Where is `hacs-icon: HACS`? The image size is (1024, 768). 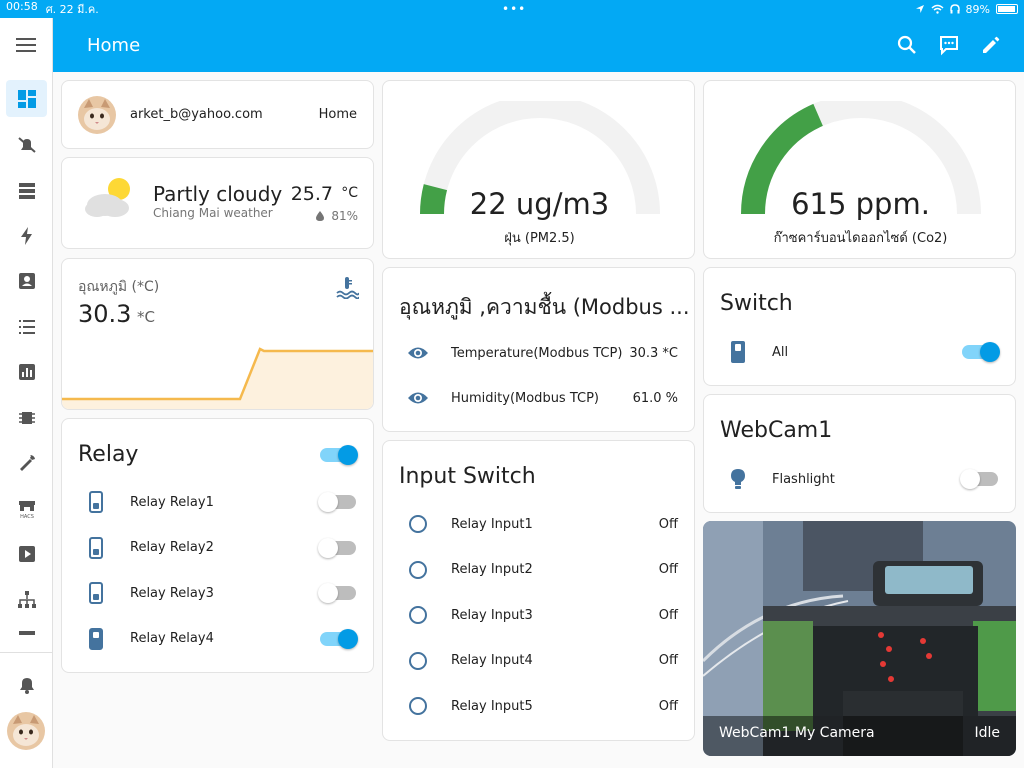 hacs-icon: HACS is located at coordinates (26, 510).